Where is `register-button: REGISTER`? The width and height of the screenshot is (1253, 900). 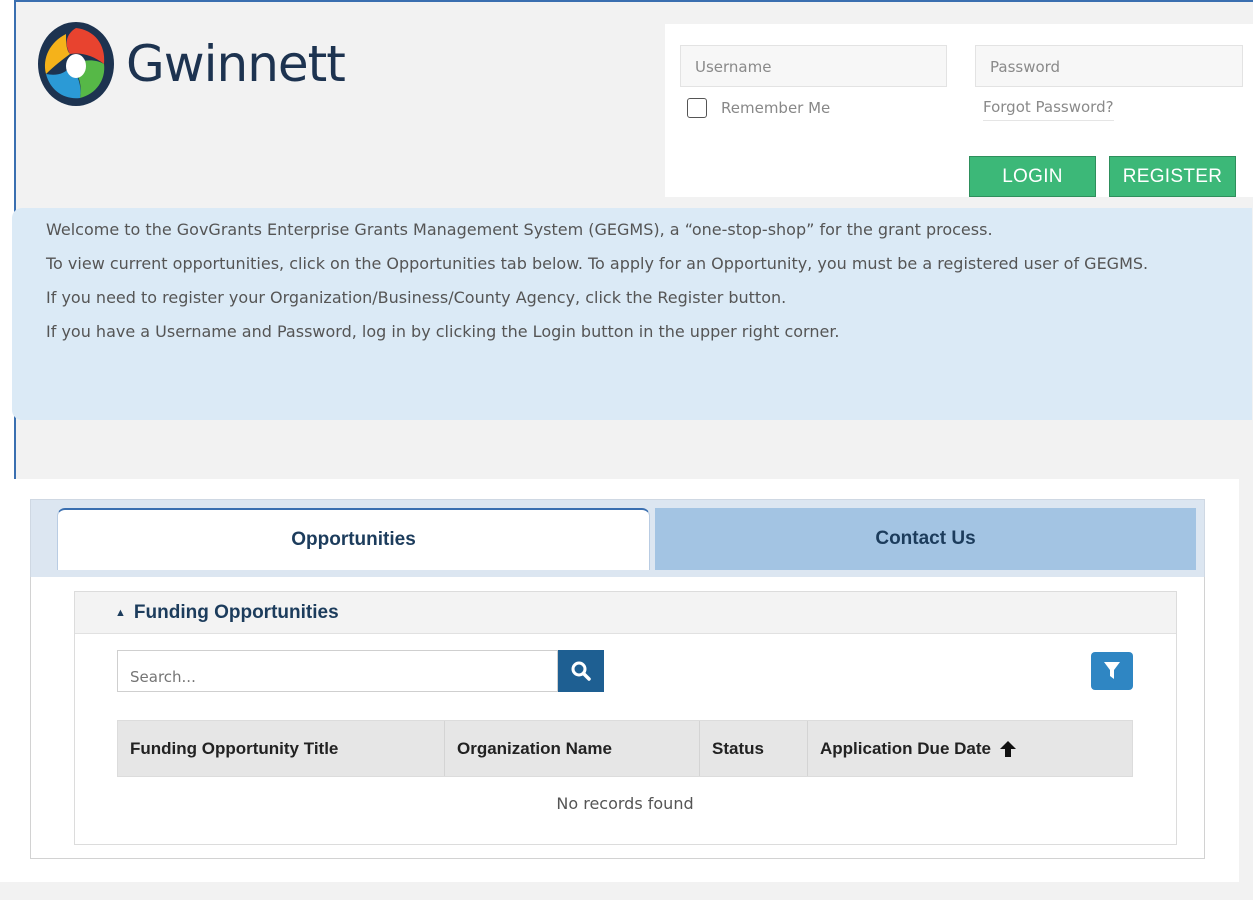 register-button: REGISTER is located at coordinates (1172, 176).